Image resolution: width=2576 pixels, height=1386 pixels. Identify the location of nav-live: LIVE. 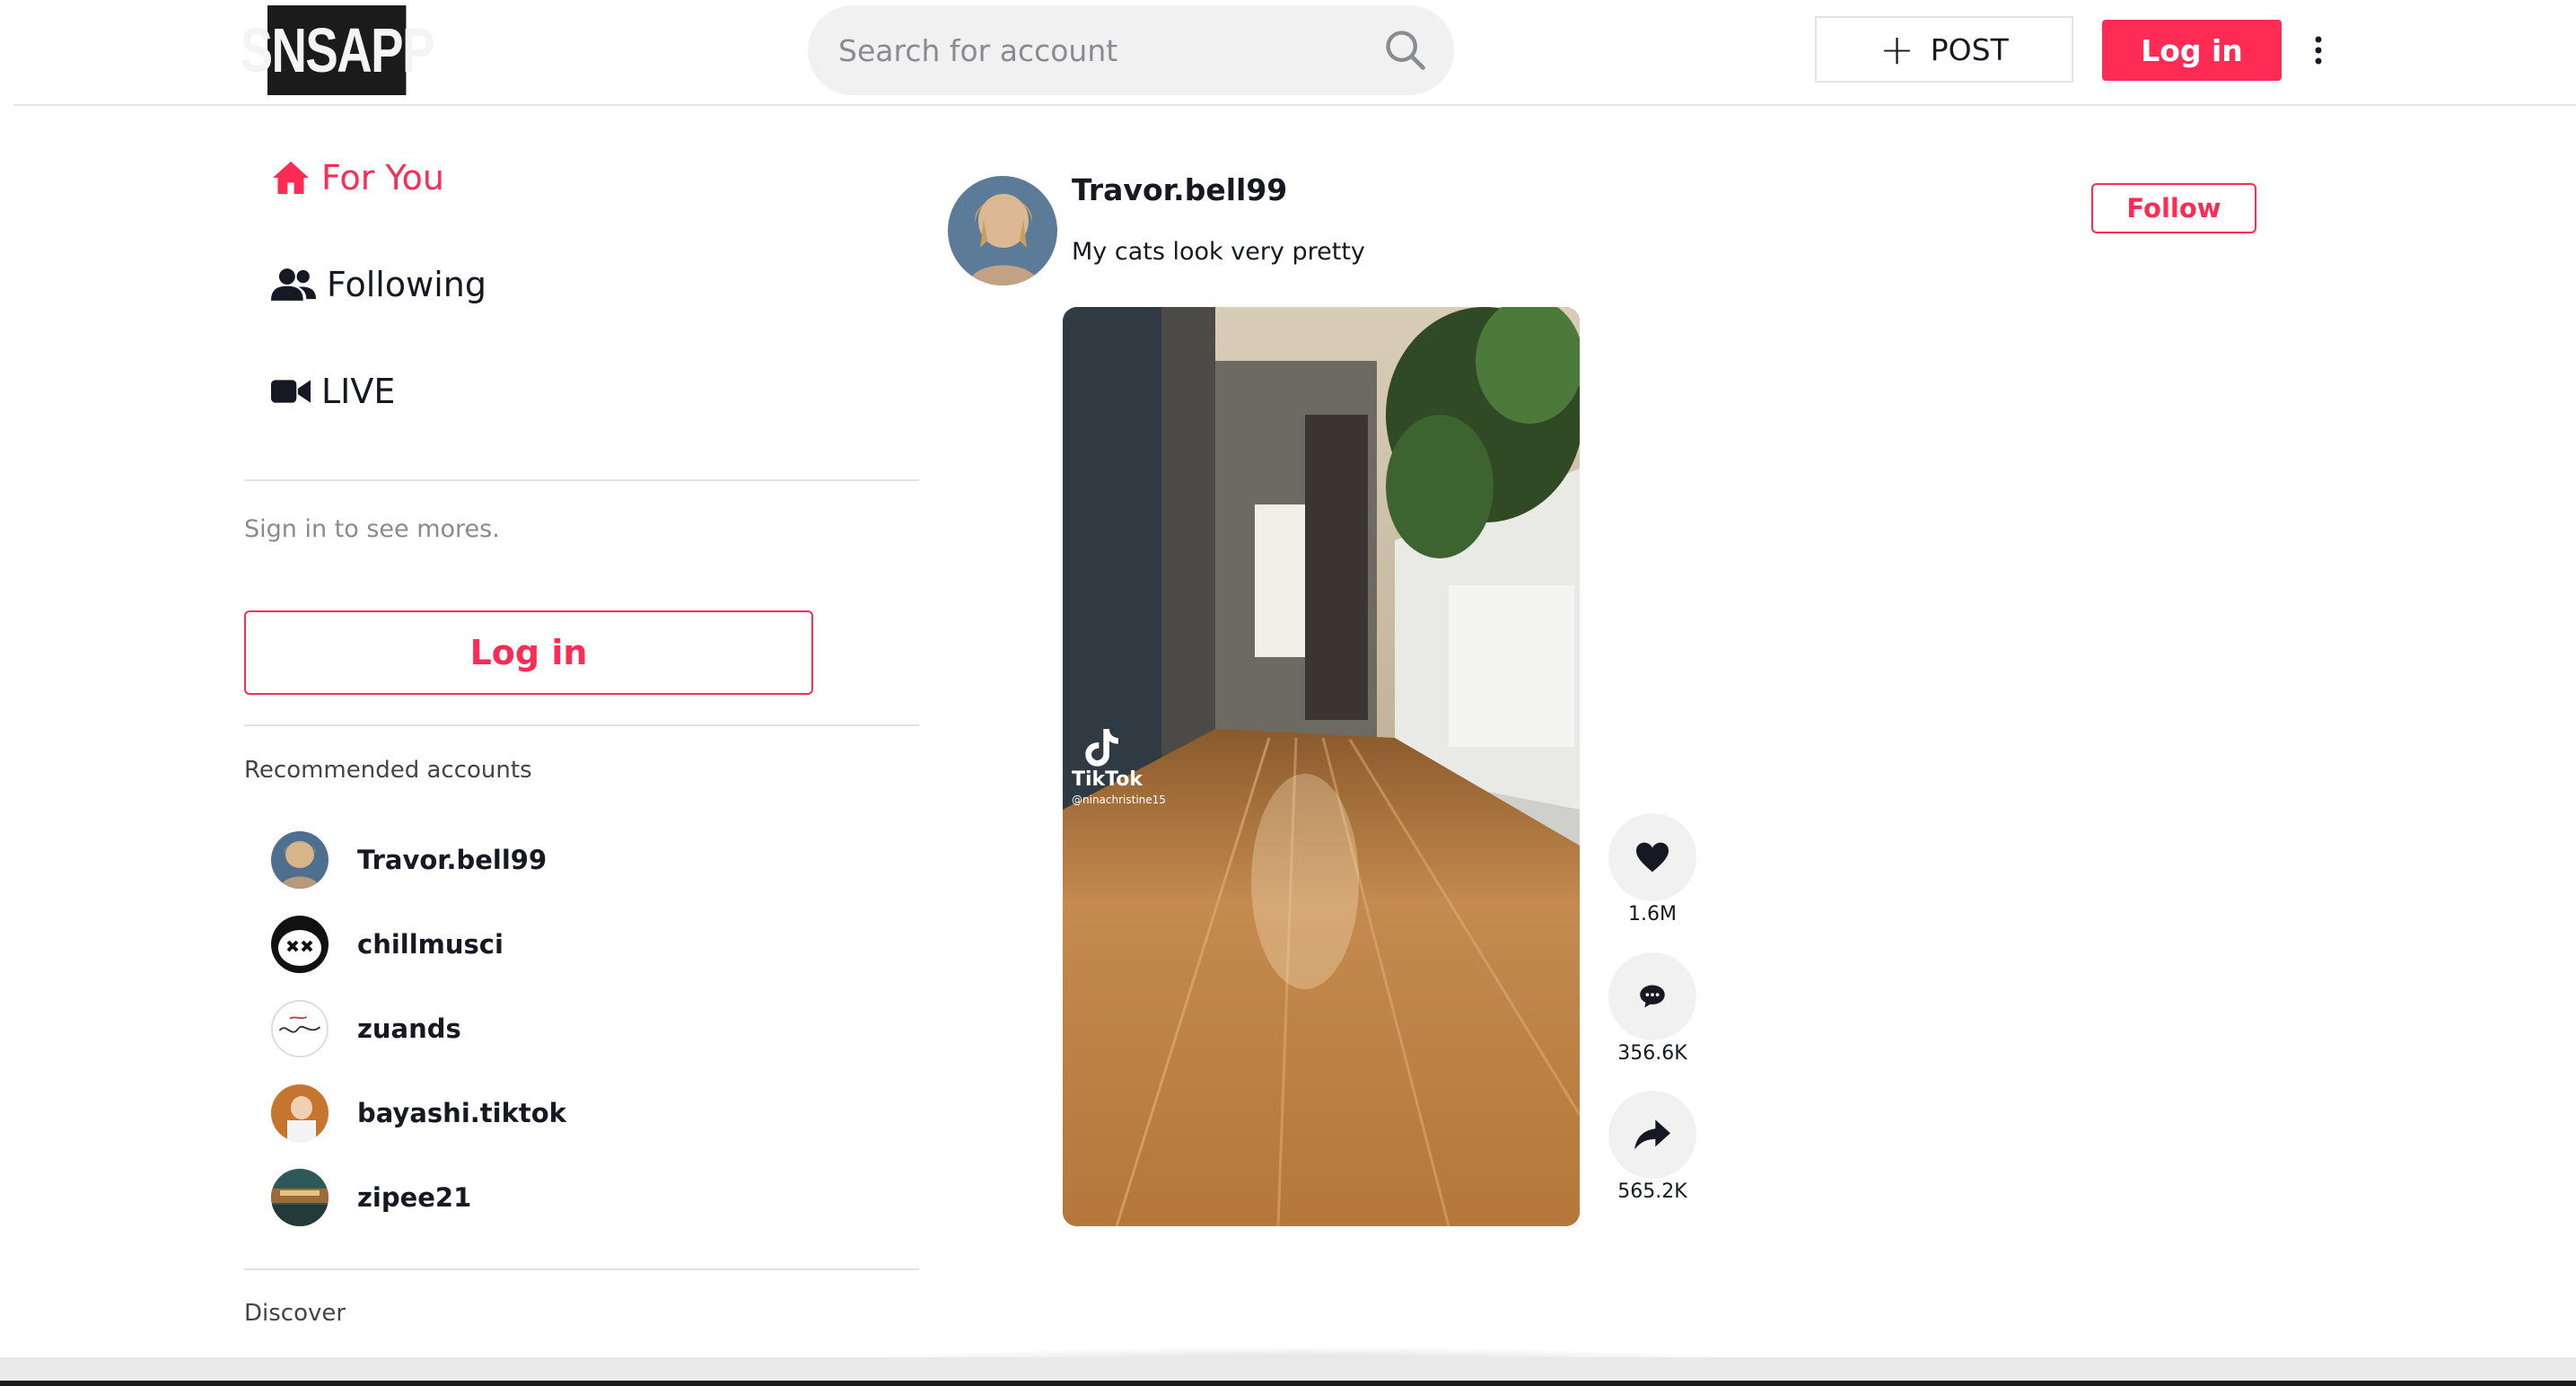
(333, 391).